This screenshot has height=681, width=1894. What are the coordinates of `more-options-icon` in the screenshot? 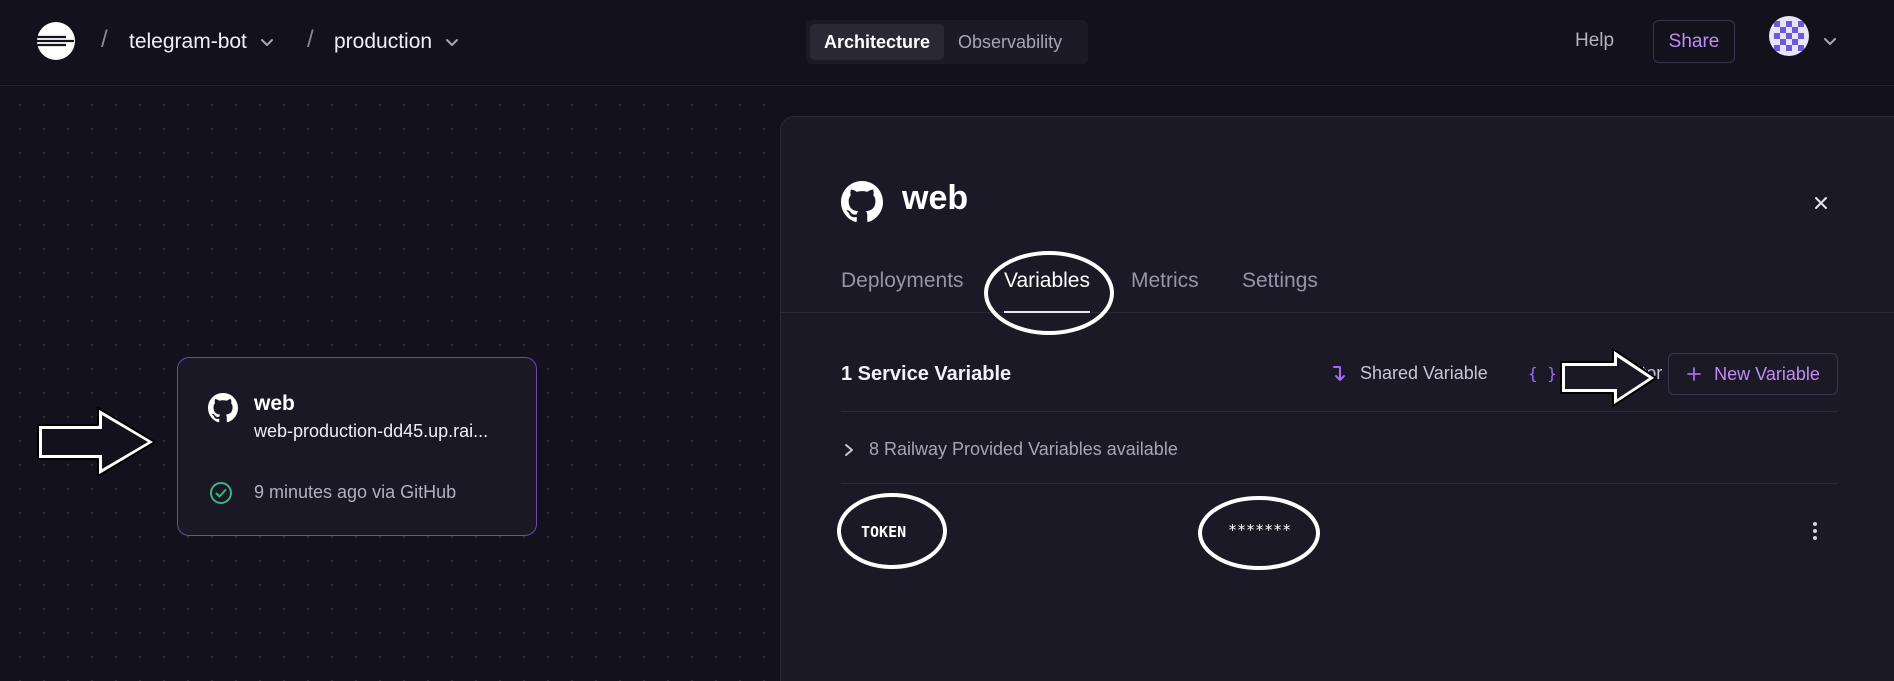 It's located at (1815, 531).